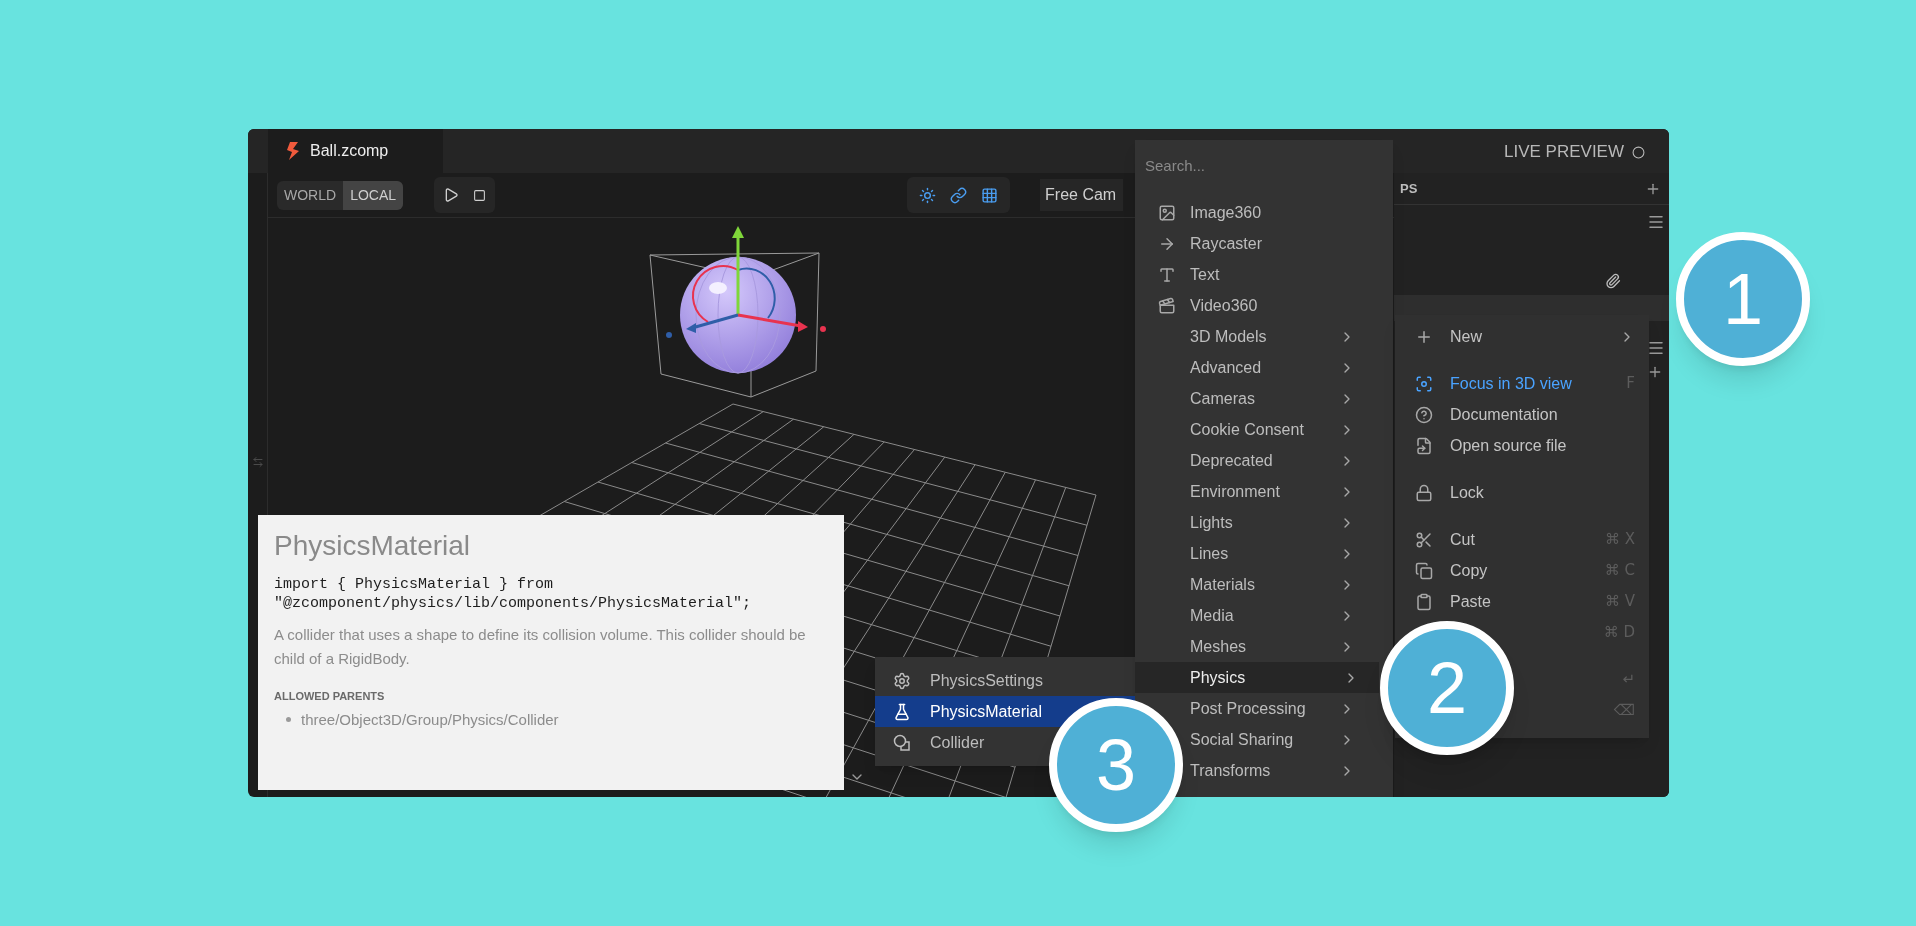 The width and height of the screenshot is (1916, 926). What do you see at coordinates (1628, 680) in the screenshot?
I see `shortcut-text: ↵` at bounding box center [1628, 680].